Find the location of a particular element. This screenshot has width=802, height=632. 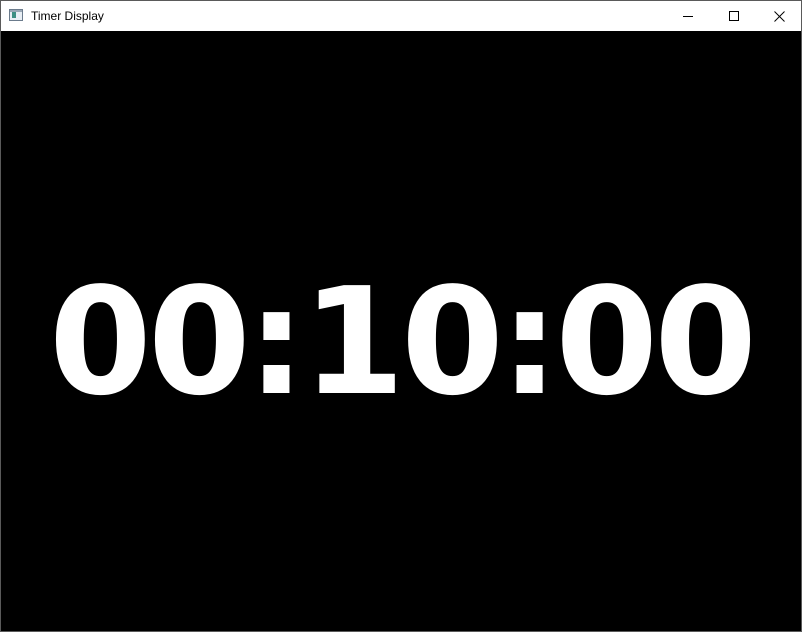

close-icon is located at coordinates (779, 16).